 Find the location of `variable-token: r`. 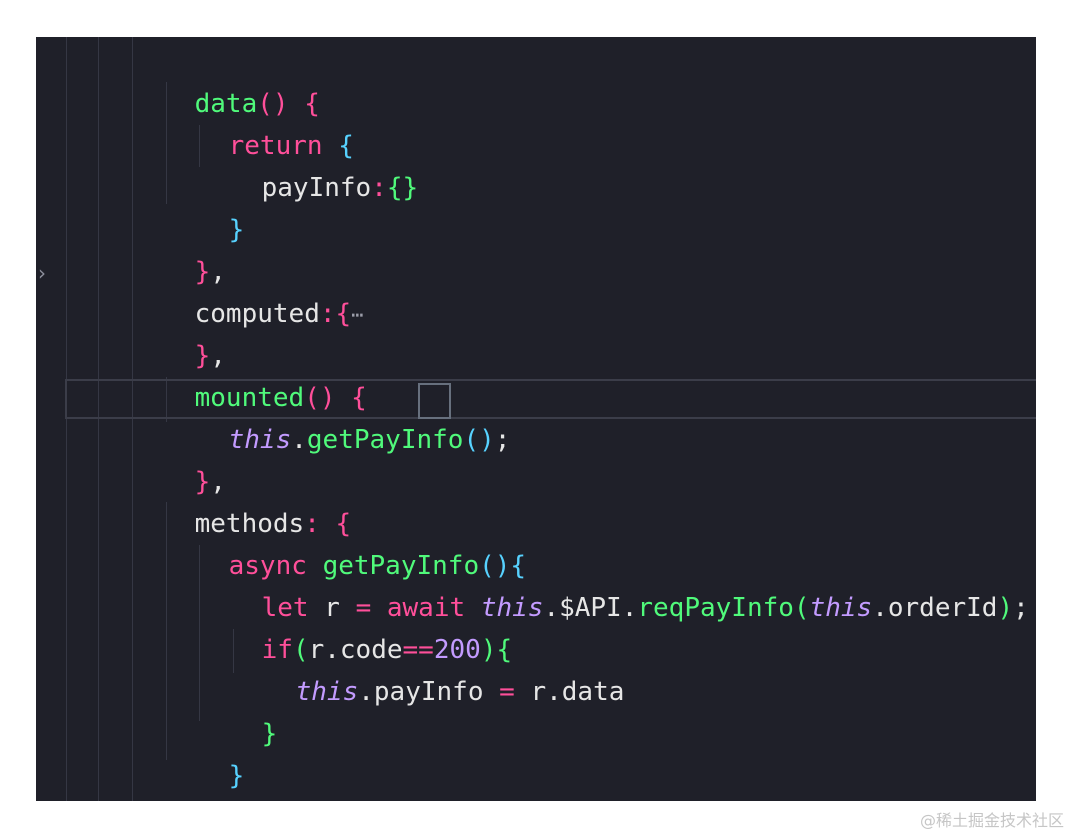

variable-token: r is located at coordinates (538, 692).